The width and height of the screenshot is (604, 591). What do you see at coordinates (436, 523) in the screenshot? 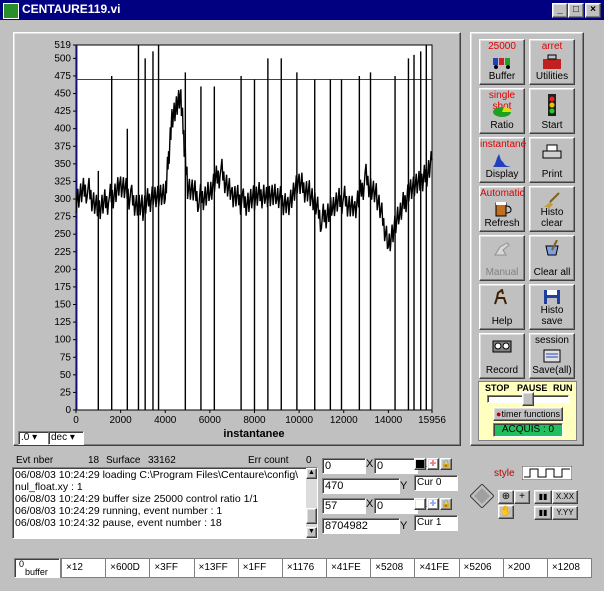
I see `cursor1-name: Cur 1` at bounding box center [436, 523].